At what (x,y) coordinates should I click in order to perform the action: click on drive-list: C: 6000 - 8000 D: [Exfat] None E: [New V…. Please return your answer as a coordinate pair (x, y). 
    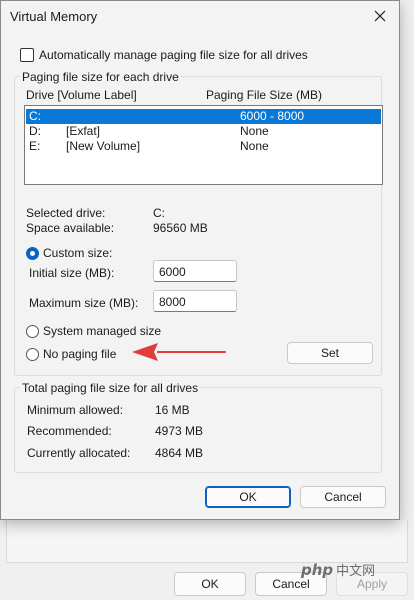
    Looking at the image, I should click on (203, 145).